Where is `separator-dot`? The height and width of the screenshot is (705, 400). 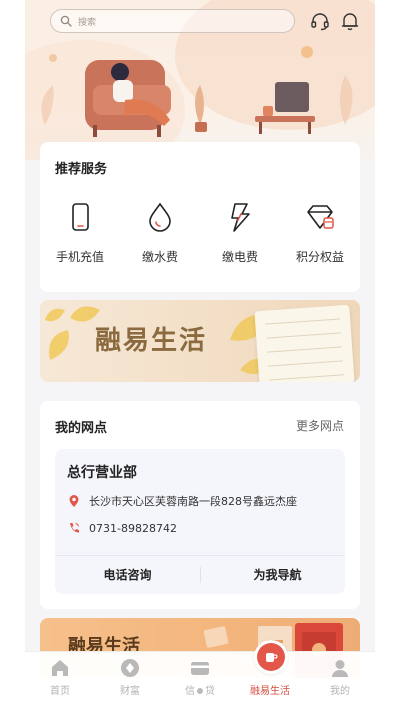
separator-dot is located at coordinates (200, 691).